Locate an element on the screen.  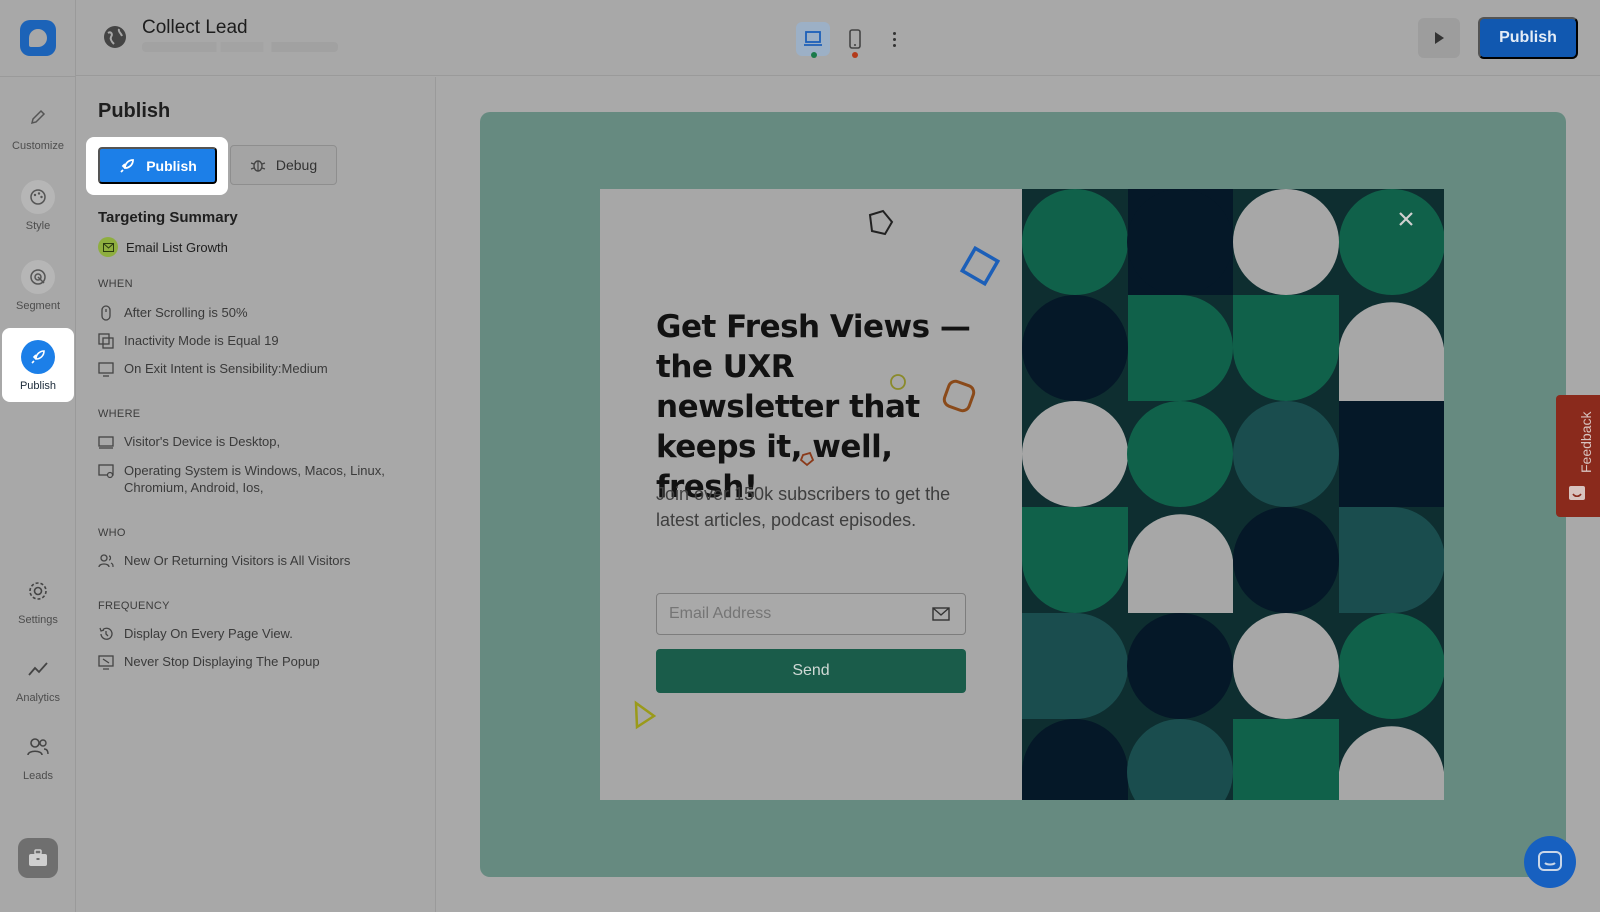
rail-item-label: Customize is located at coordinates (38, 146).